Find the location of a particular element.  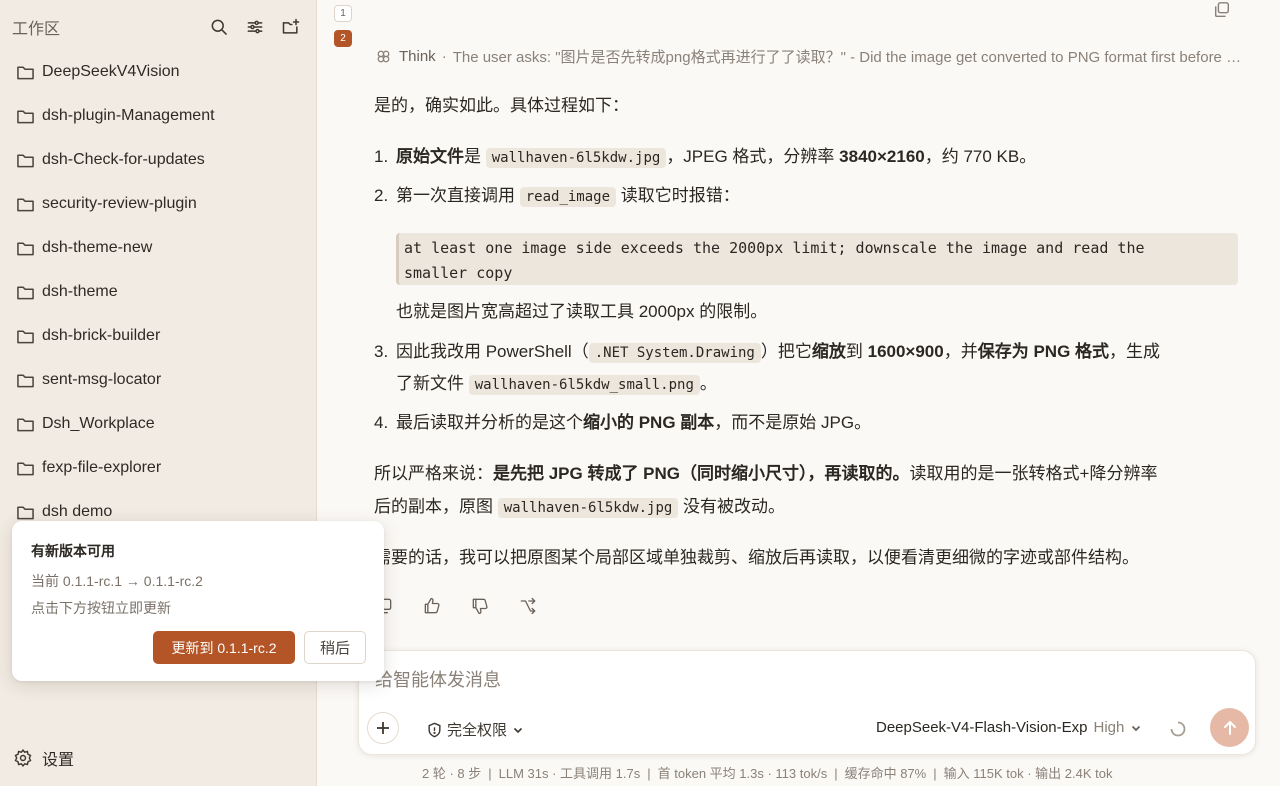

add-attachment-button is located at coordinates (383, 728).